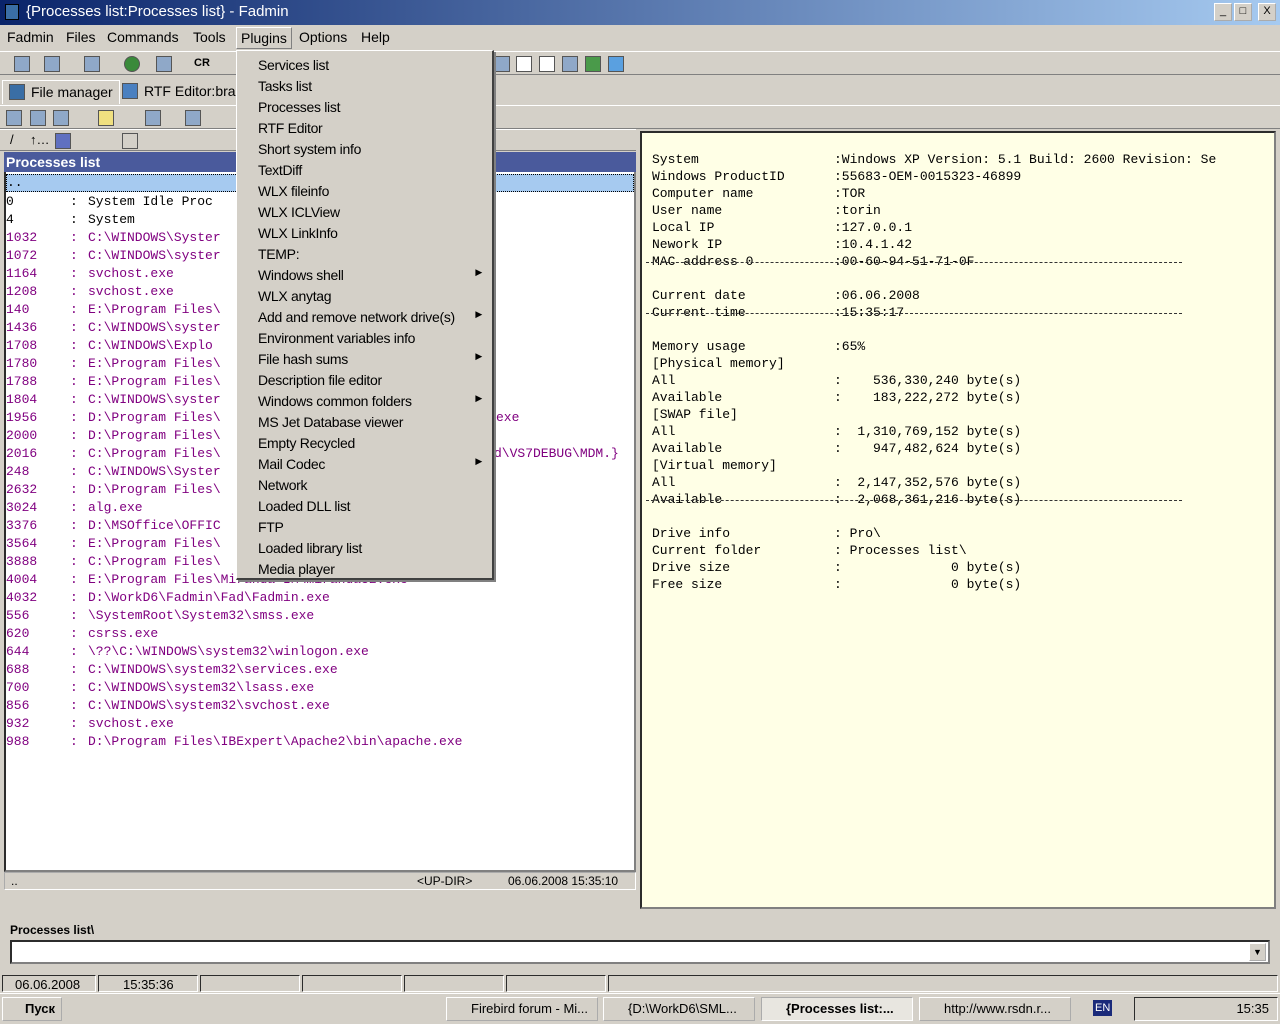  What do you see at coordinates (664, 482) in the screenshot?
I see `info-key: All` at bounding box center [664, 482].